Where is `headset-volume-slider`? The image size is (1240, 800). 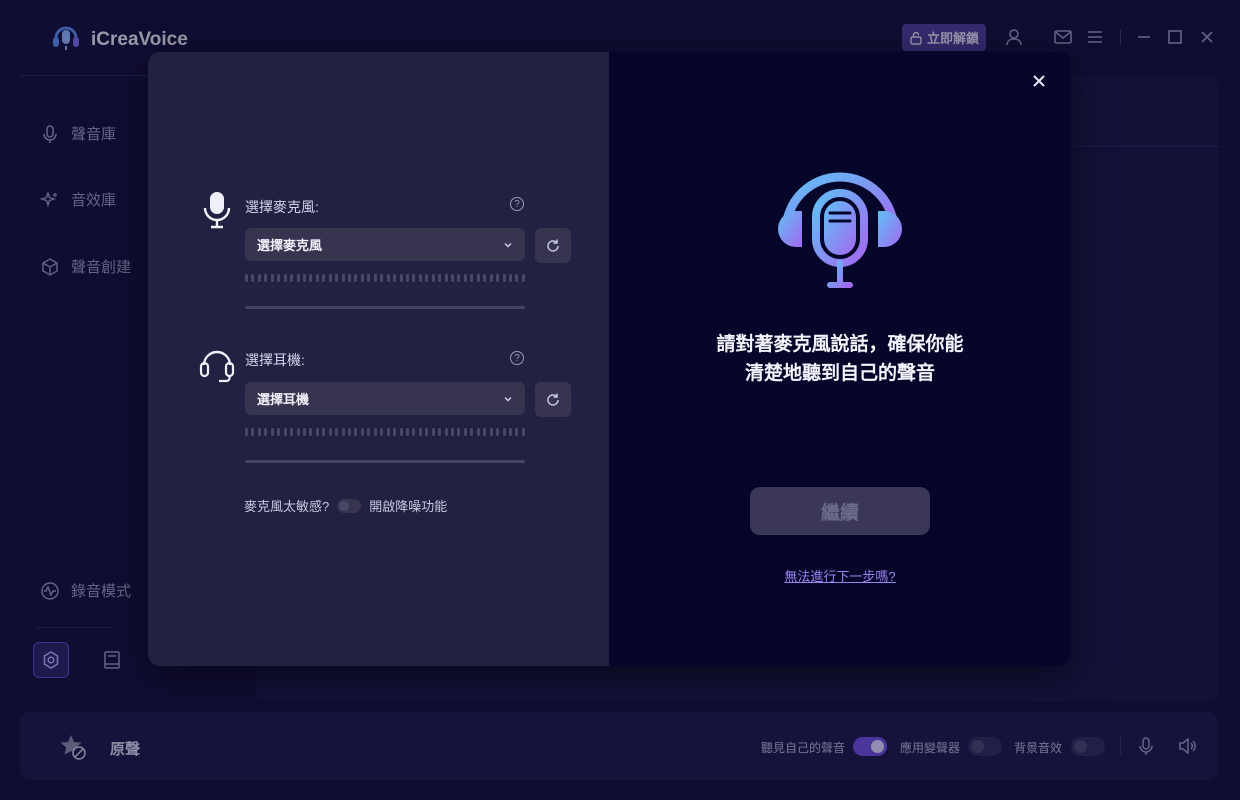 headset-volume-slider is located at coordinates (385, 461).